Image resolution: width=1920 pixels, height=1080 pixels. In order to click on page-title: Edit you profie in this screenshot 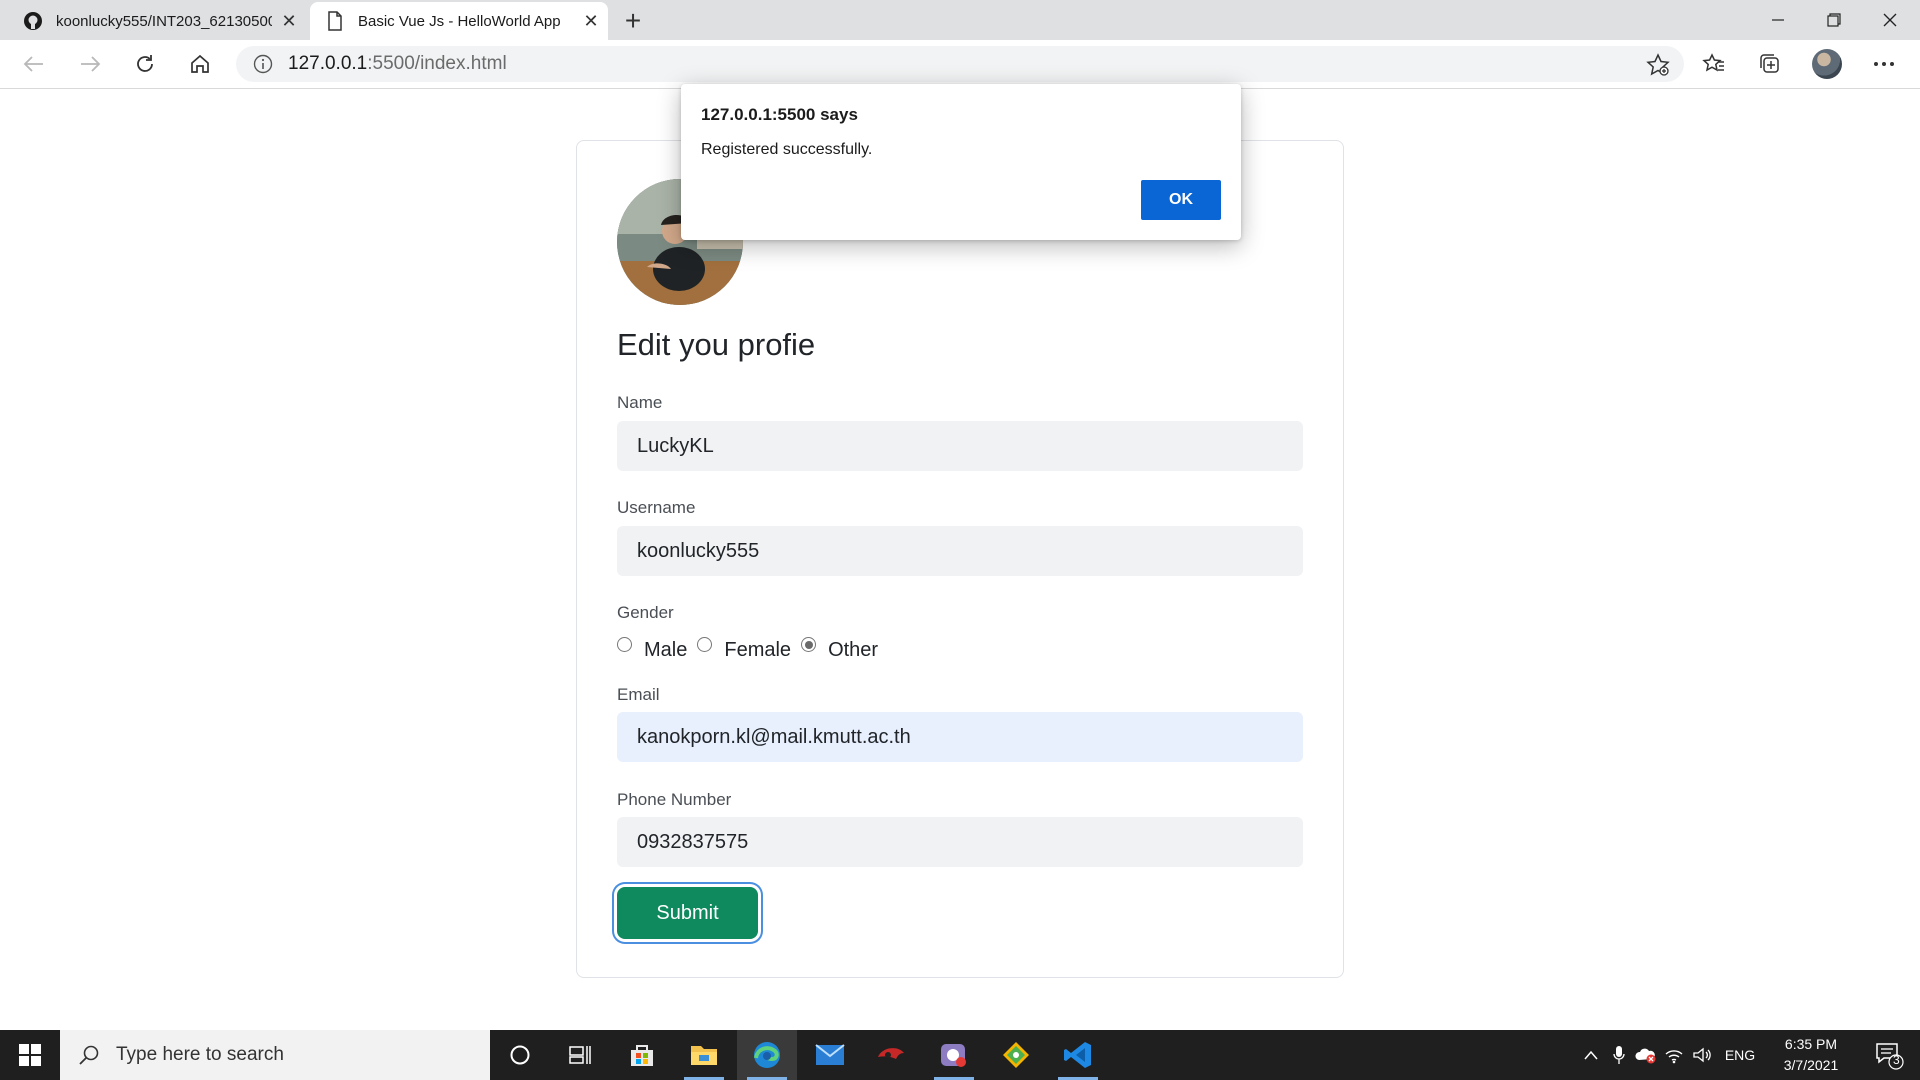, I will do `click(716, 344)`.